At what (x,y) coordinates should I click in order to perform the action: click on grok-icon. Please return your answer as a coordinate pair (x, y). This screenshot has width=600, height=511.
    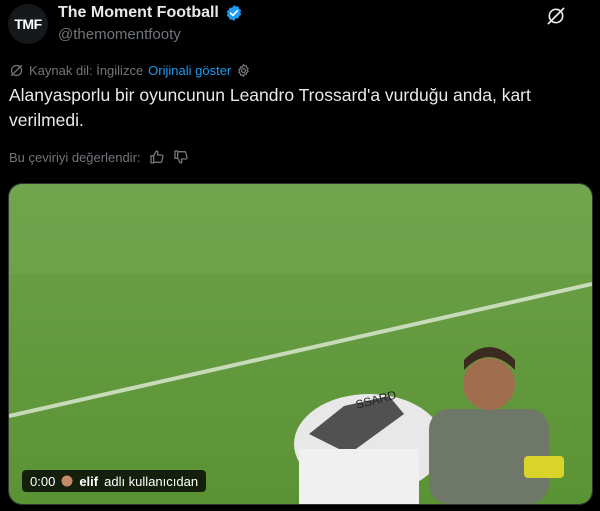
    Looking at the image, I should click on (556, 16).